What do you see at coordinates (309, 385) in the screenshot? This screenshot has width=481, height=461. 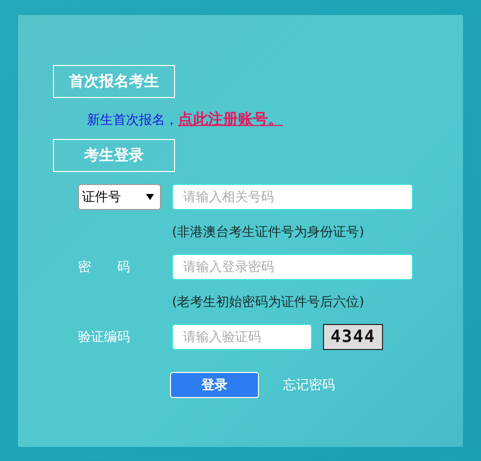 I see `forgot-password-link: 忘记密码` at bounding box center [309, 385].